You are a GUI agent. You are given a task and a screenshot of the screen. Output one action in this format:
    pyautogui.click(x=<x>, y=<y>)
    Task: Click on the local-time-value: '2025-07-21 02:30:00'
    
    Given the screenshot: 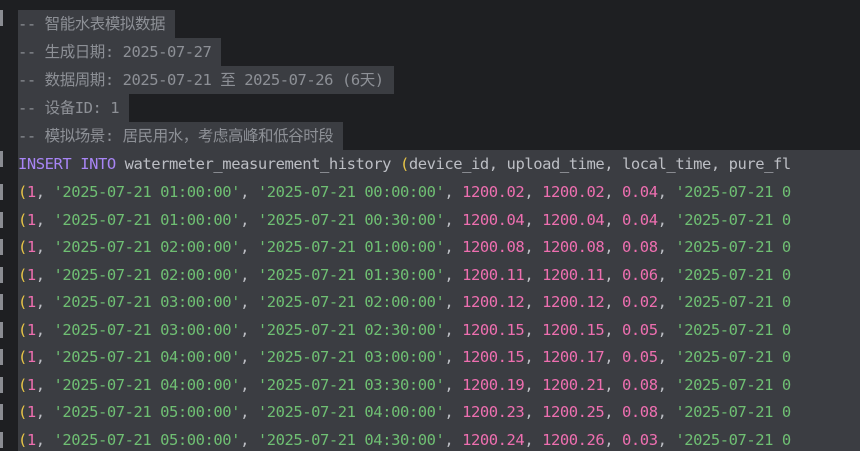 What is the action you would take?
    pyautogui.click(x=351, y=329)
    